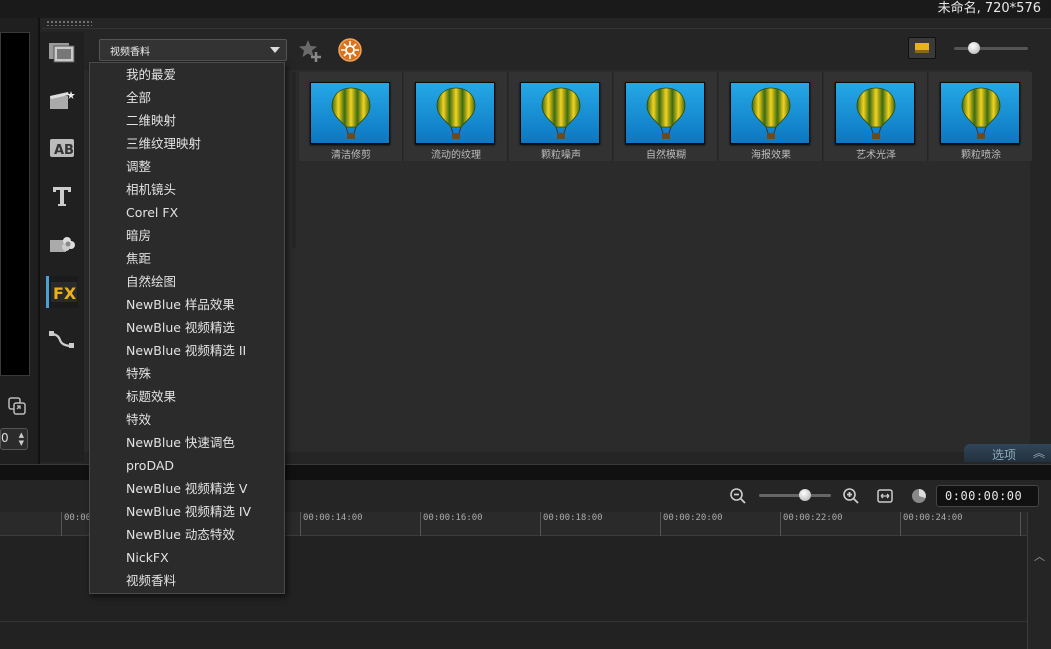 This screenshot has height=649, width=1051. Describe the element at coordinates (62, 52) in the screenshot. I see `media-library-button` at that location.